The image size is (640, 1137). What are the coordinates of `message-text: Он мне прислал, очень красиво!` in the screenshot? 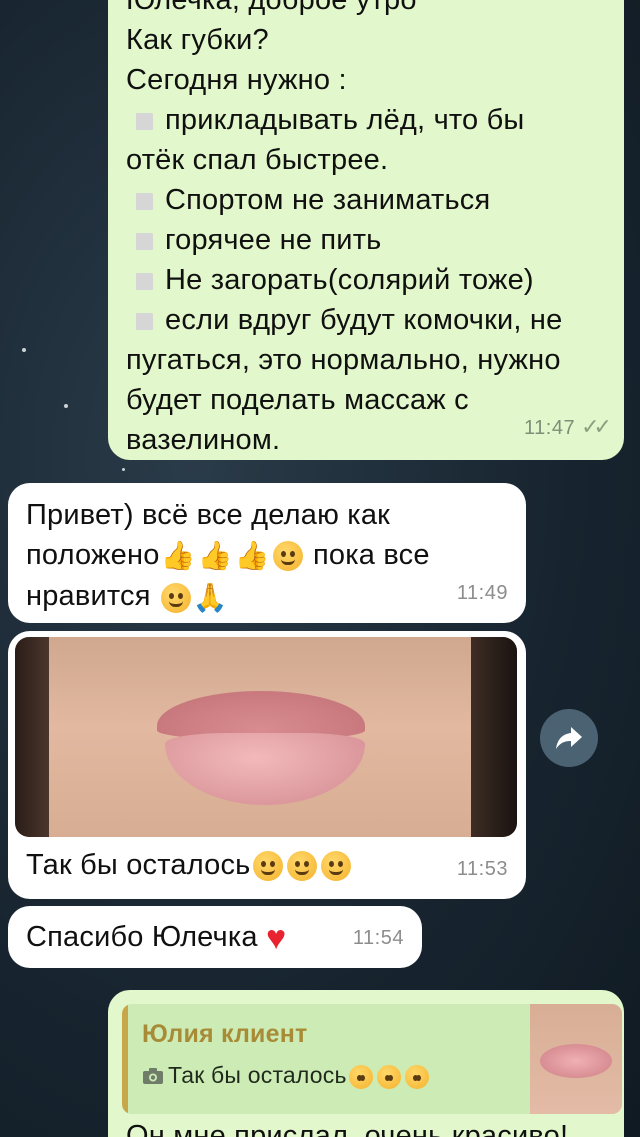 It's located at (347, 1128).